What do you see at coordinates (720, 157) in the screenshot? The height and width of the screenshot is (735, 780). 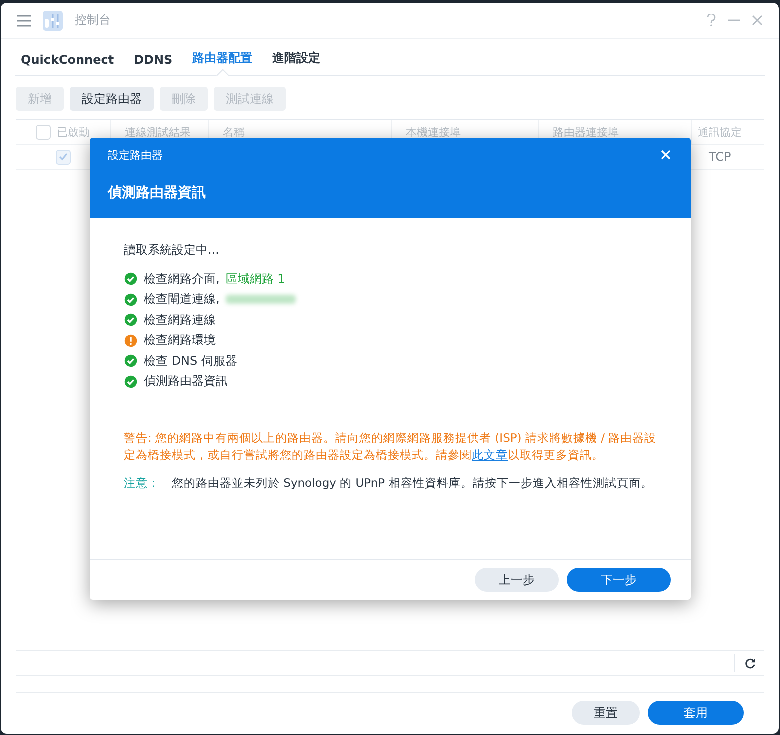 I see `table-cell: TCP` at bounding box center [720, 157].